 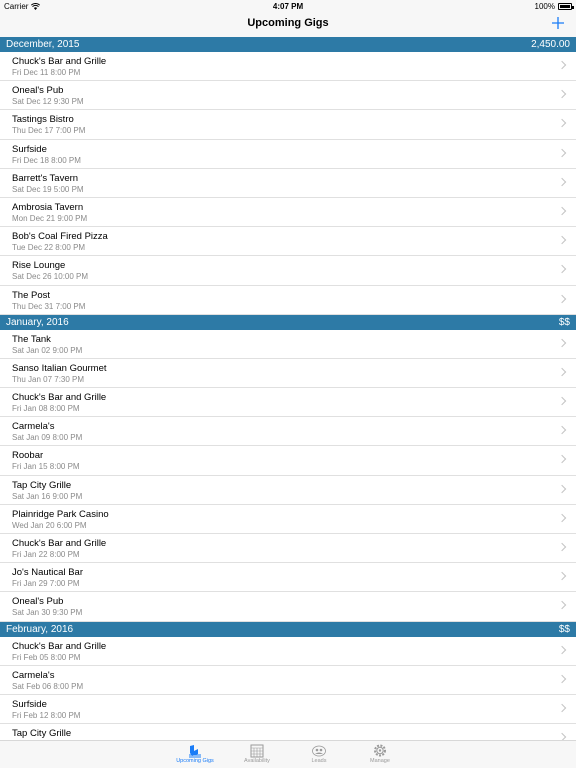 I want to click on gig-date: Fri Jan 22 8:00 PM, so click(x=46, y=554).